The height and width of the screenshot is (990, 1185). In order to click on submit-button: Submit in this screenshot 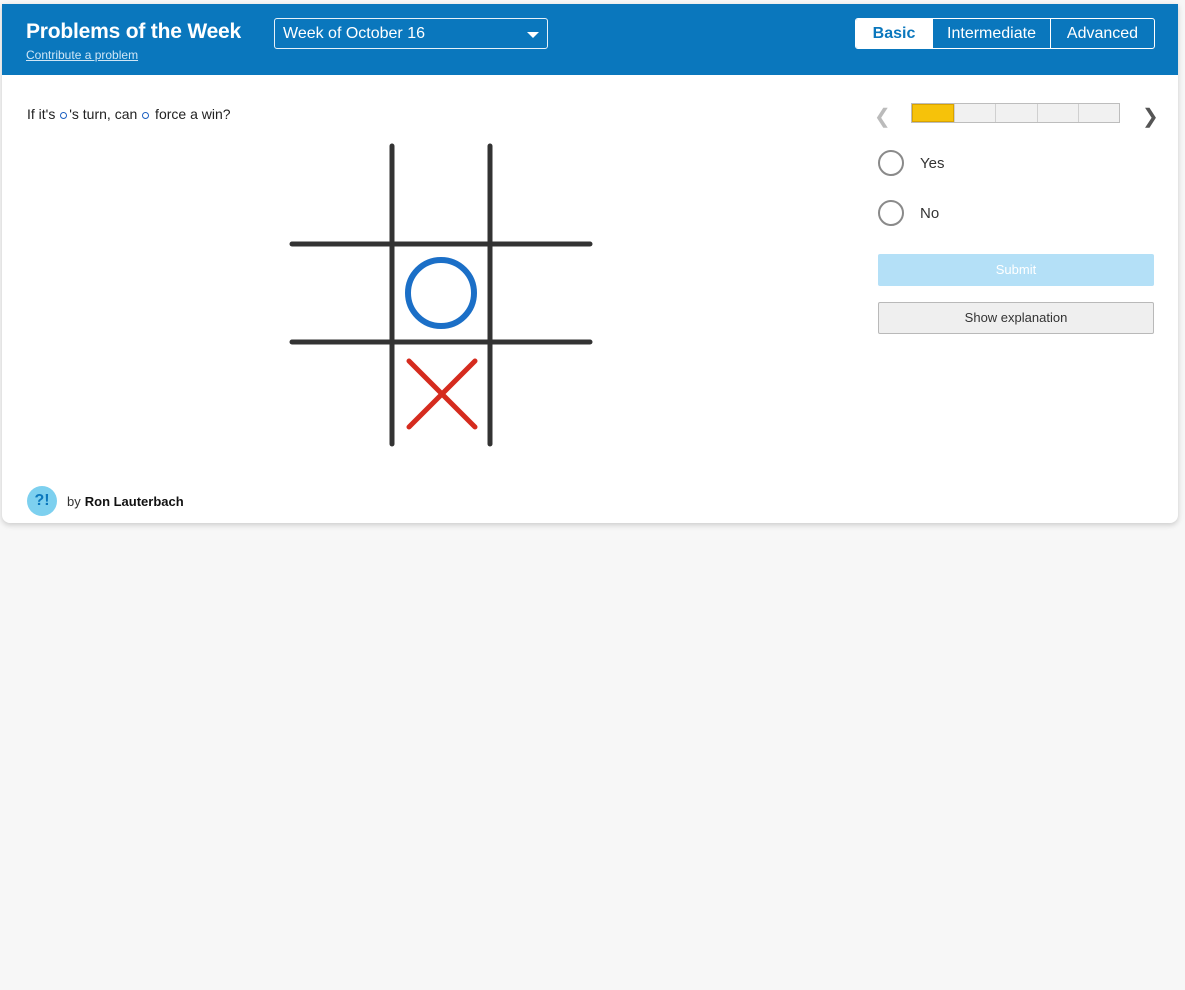, I will do `click(1016, 270)`.